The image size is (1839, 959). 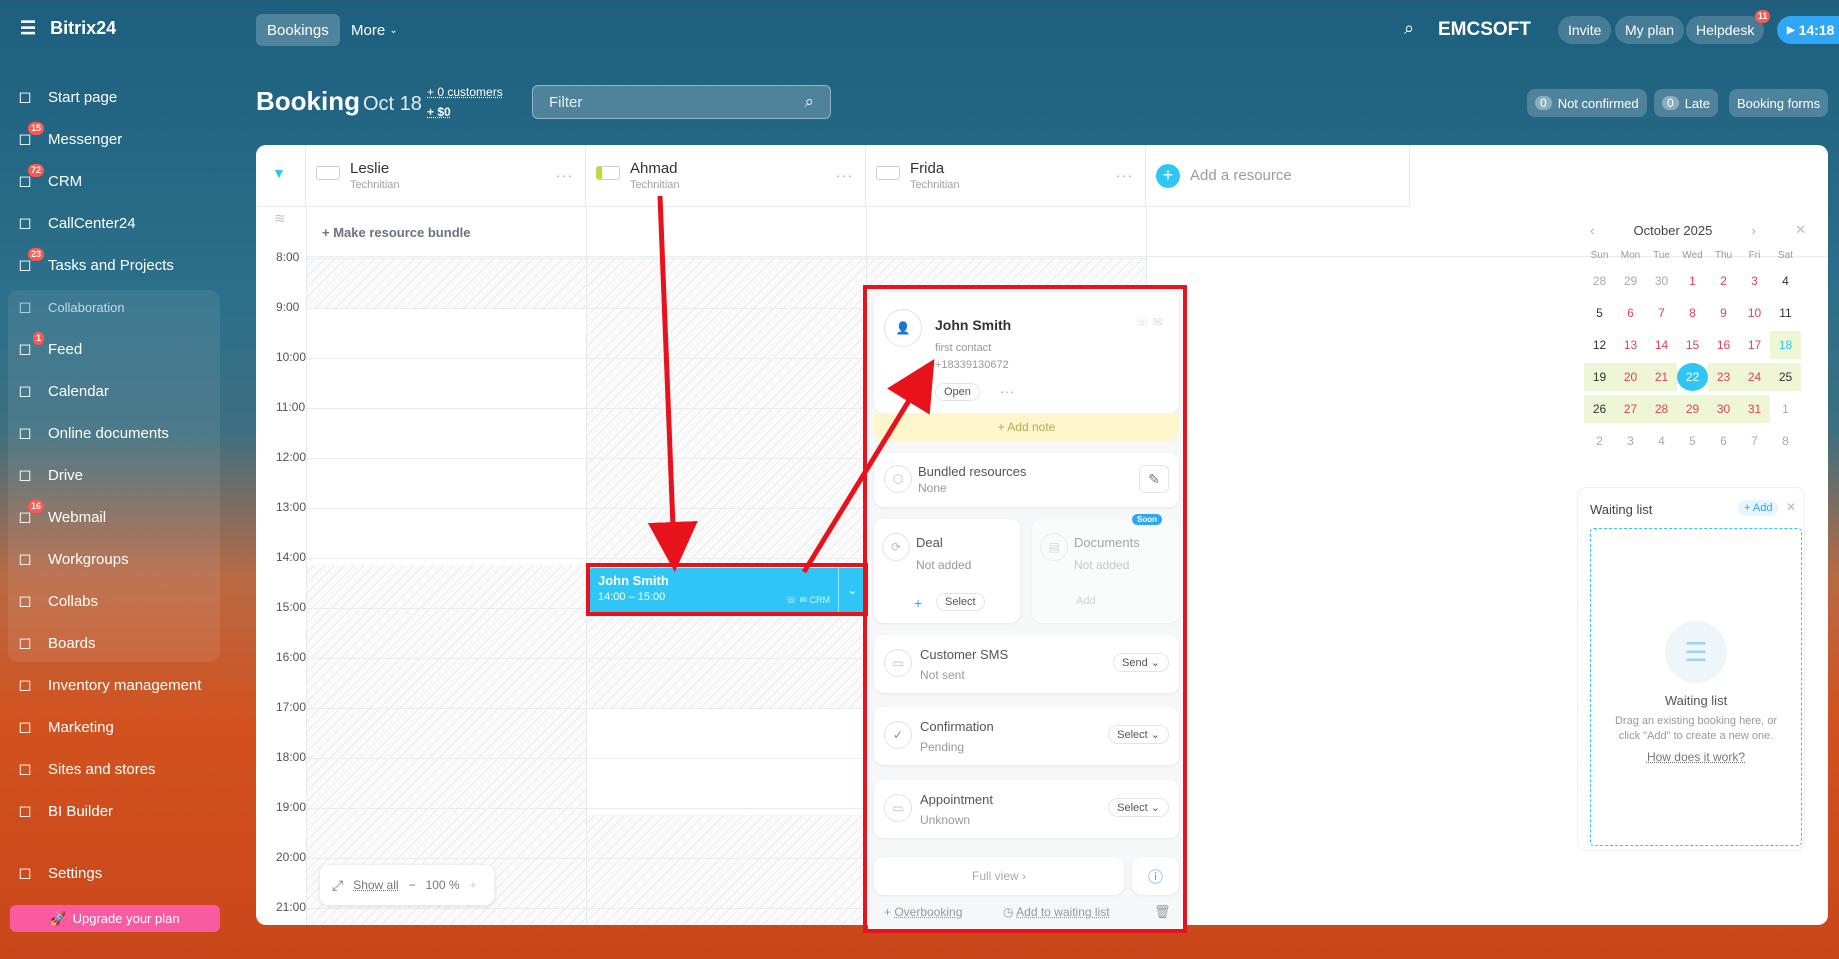 I want to click on add-note-button: + Add note, so click(x=1026, y=427).